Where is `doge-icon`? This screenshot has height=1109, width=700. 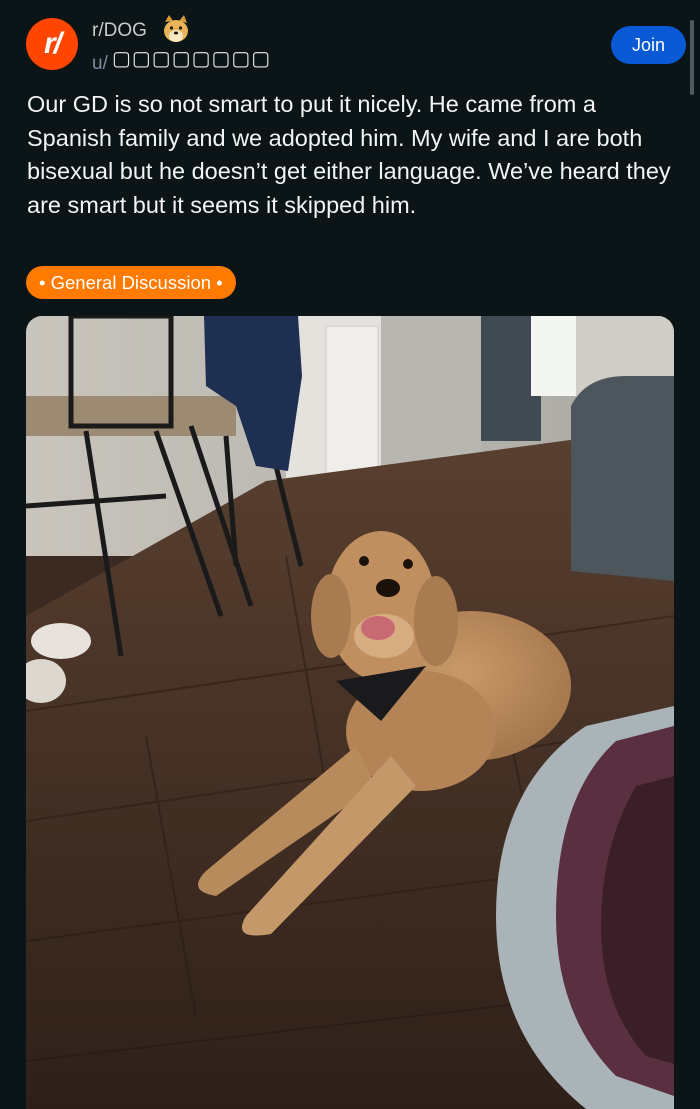
doge-icon is located at coordinates (176, 28).